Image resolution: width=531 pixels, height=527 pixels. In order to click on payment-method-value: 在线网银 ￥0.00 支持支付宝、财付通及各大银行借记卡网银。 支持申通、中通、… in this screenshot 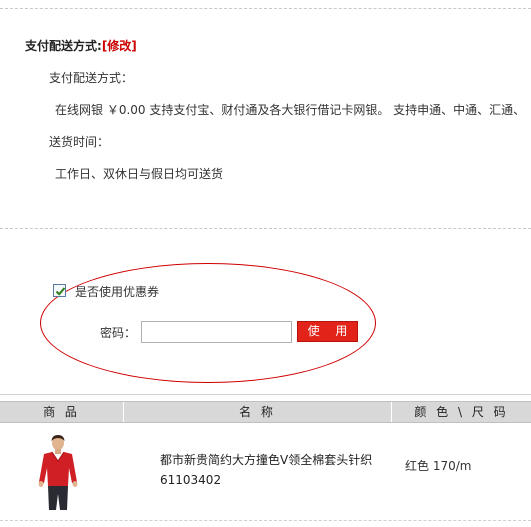, I will do `click(290, 110)`.